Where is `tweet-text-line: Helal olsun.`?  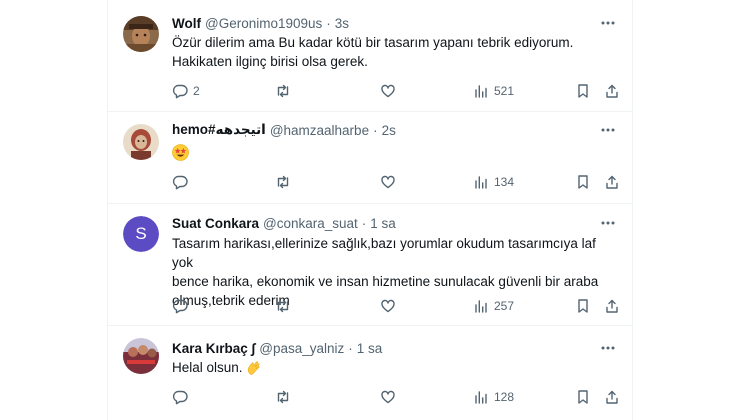 tweet-text-line: Helal olsun. is located at coordinates (207, 367).